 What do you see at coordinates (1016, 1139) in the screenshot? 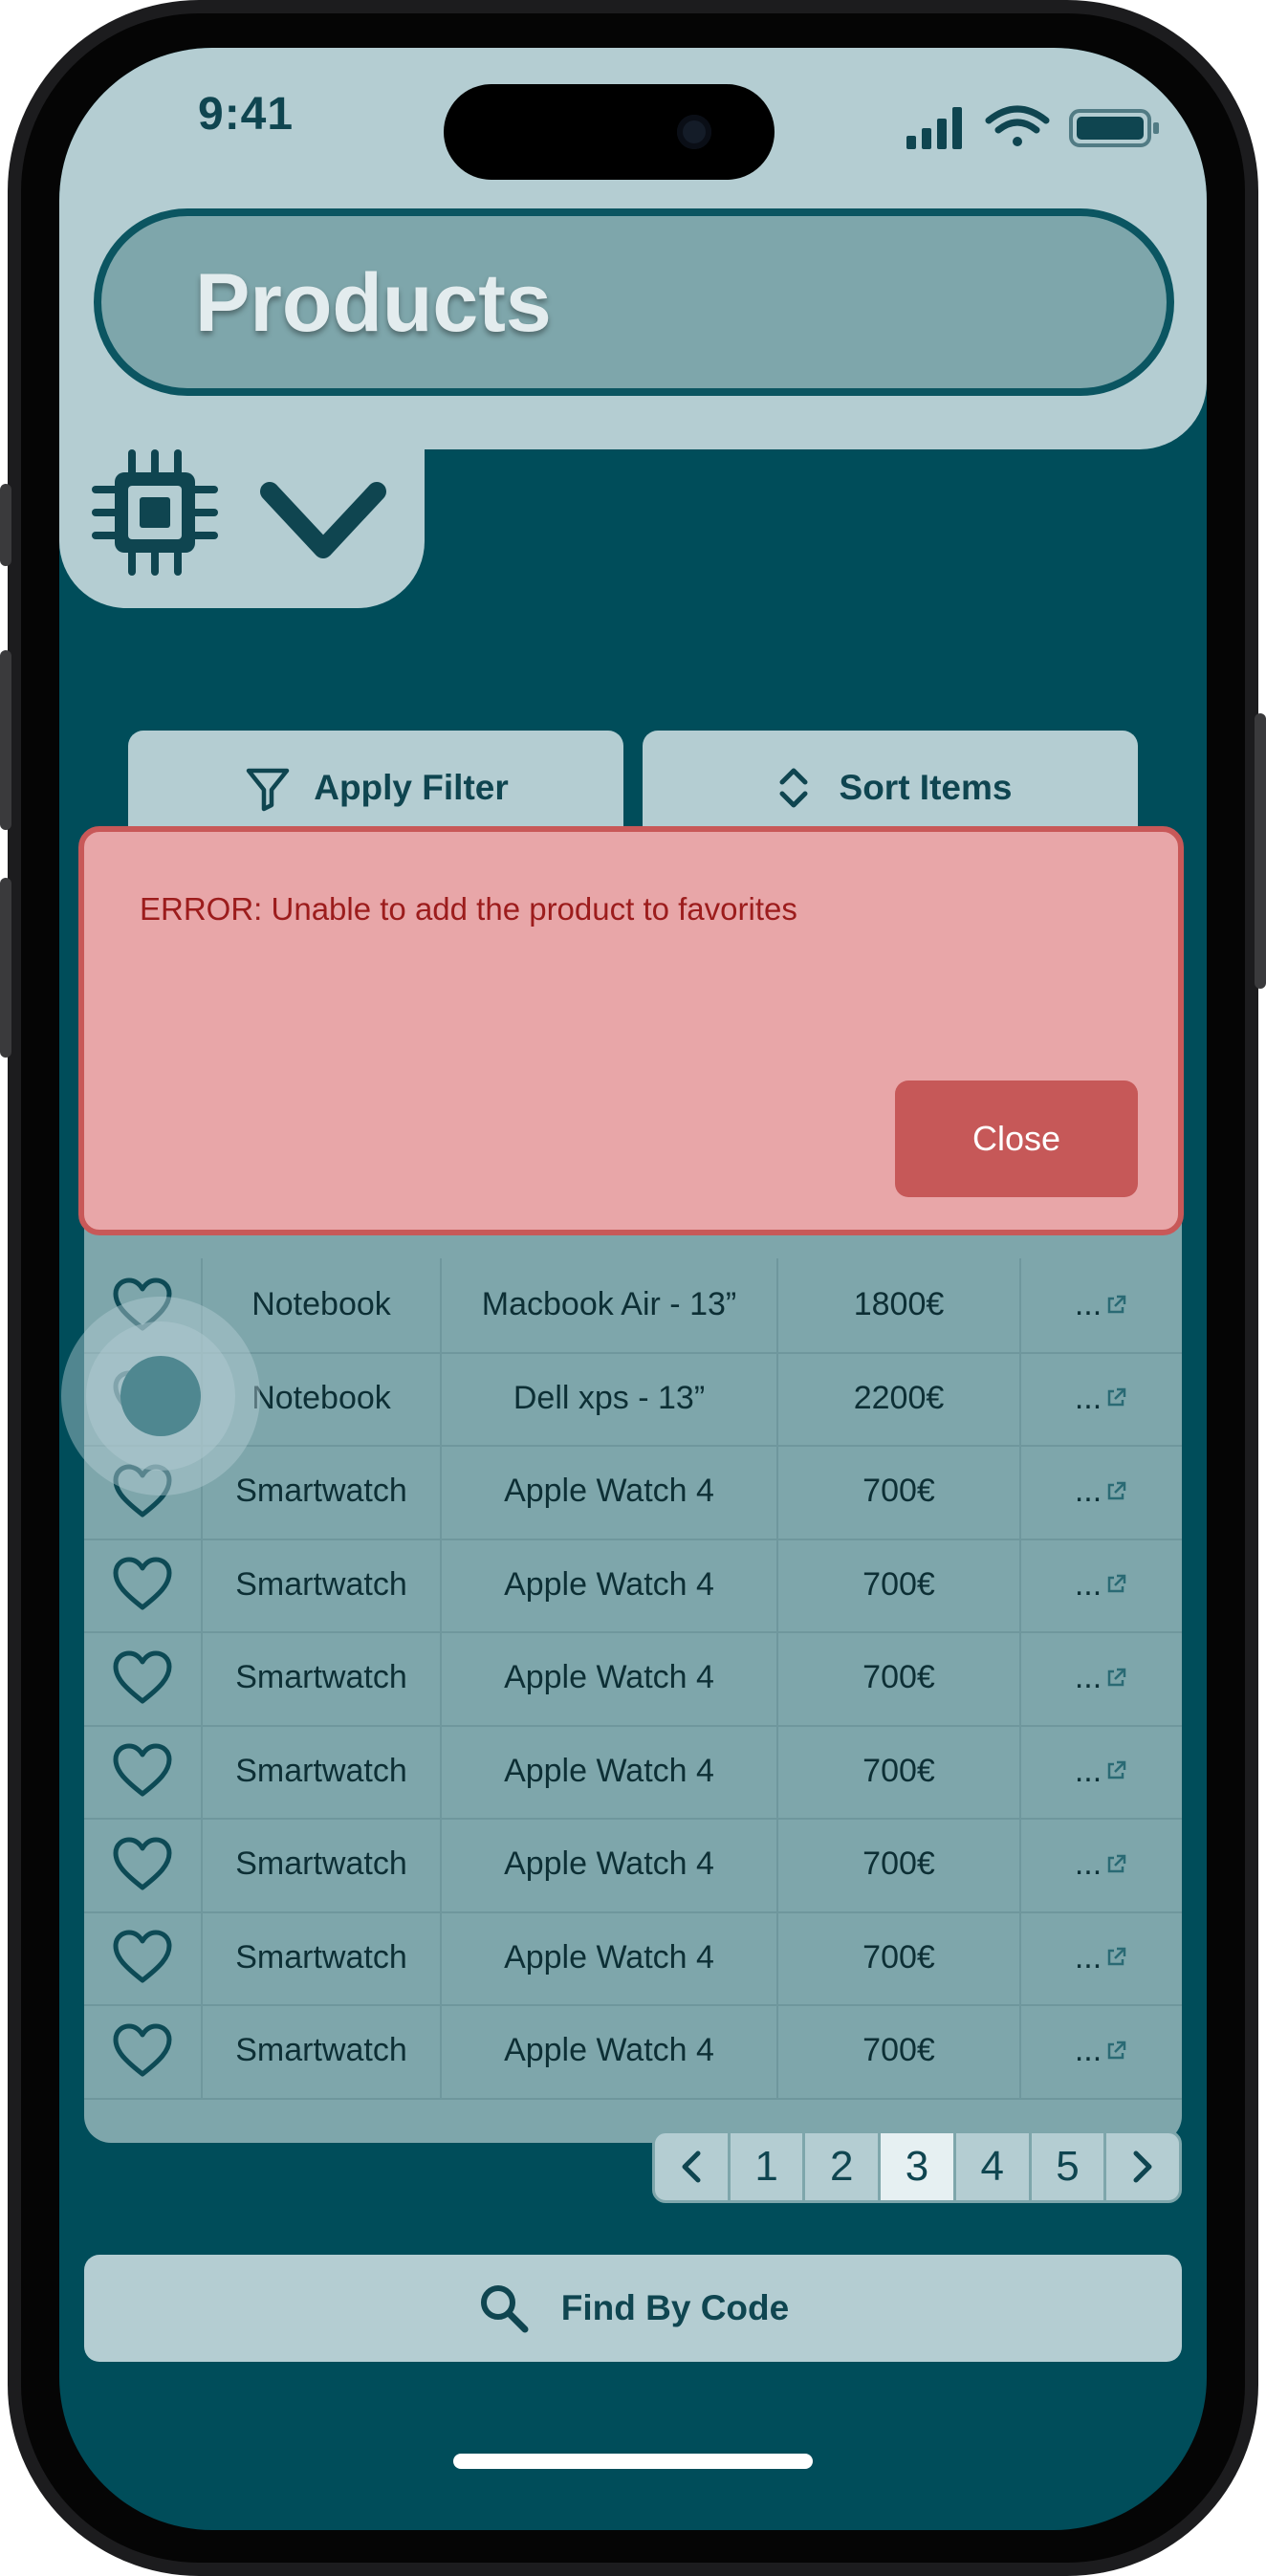
I see `close-button: Close` at bounding box center [1016, 1139].